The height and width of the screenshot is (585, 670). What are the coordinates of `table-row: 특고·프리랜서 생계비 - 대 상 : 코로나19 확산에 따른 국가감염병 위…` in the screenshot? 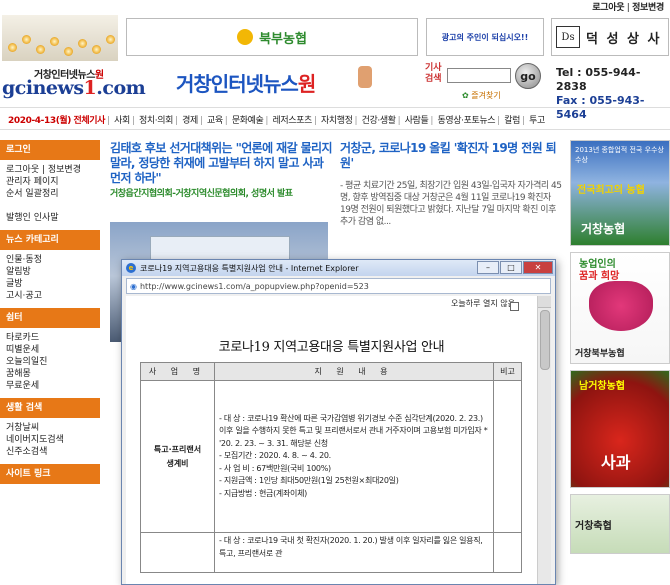 It's located at (331, 456).